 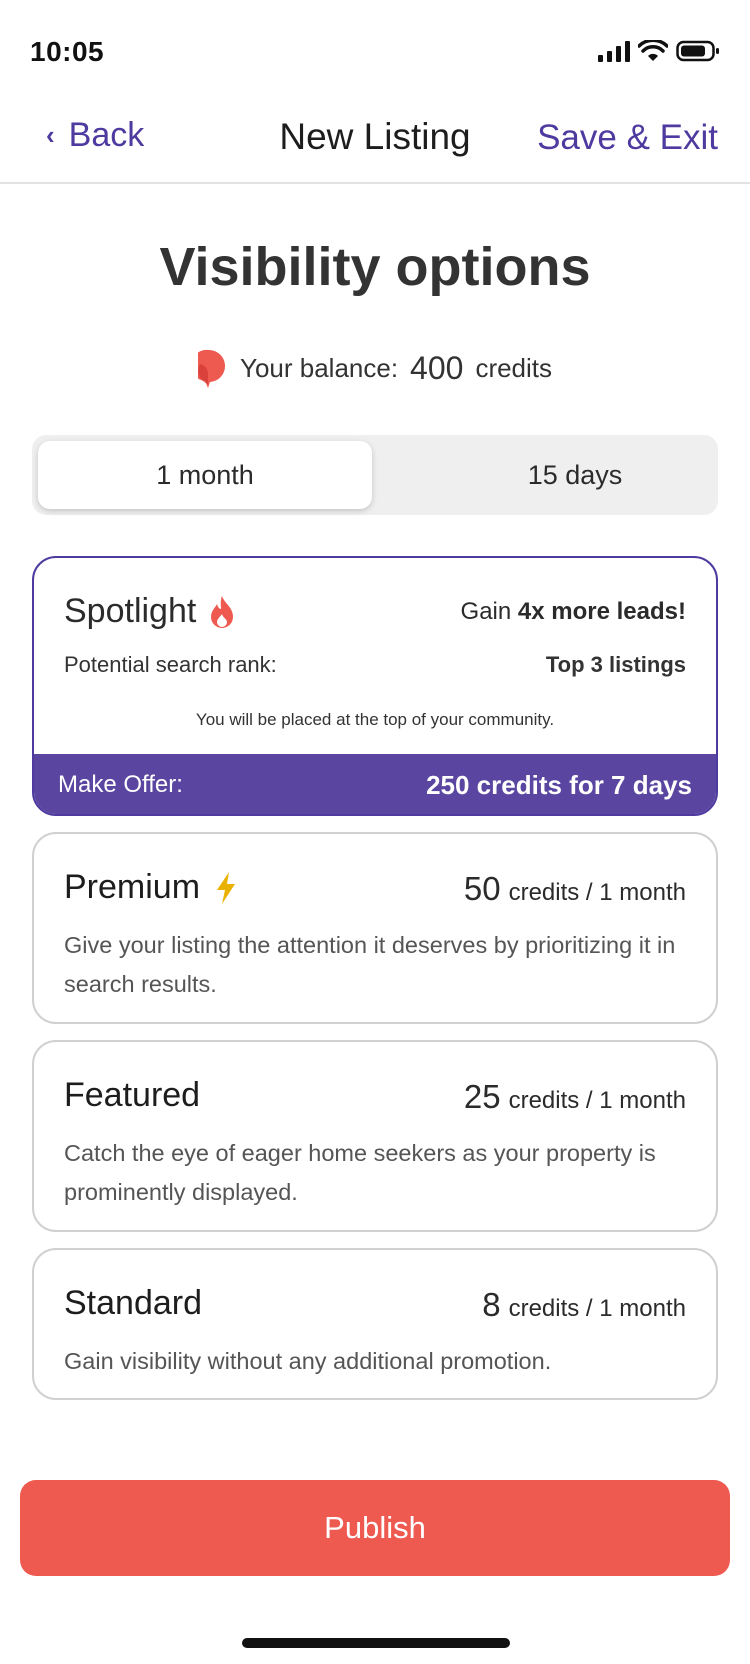 I want to click on back-button: ‹ Back, so click(x=95, y=135).